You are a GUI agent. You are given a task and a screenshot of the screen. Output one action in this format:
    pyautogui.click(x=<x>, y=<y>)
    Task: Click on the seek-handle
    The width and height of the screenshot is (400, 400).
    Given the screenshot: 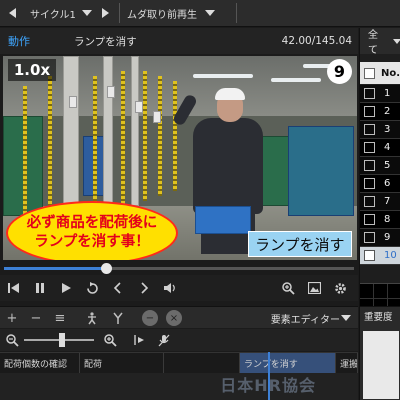 What is the action you would take?
    pyautogui.click(x=106, y=268)
    